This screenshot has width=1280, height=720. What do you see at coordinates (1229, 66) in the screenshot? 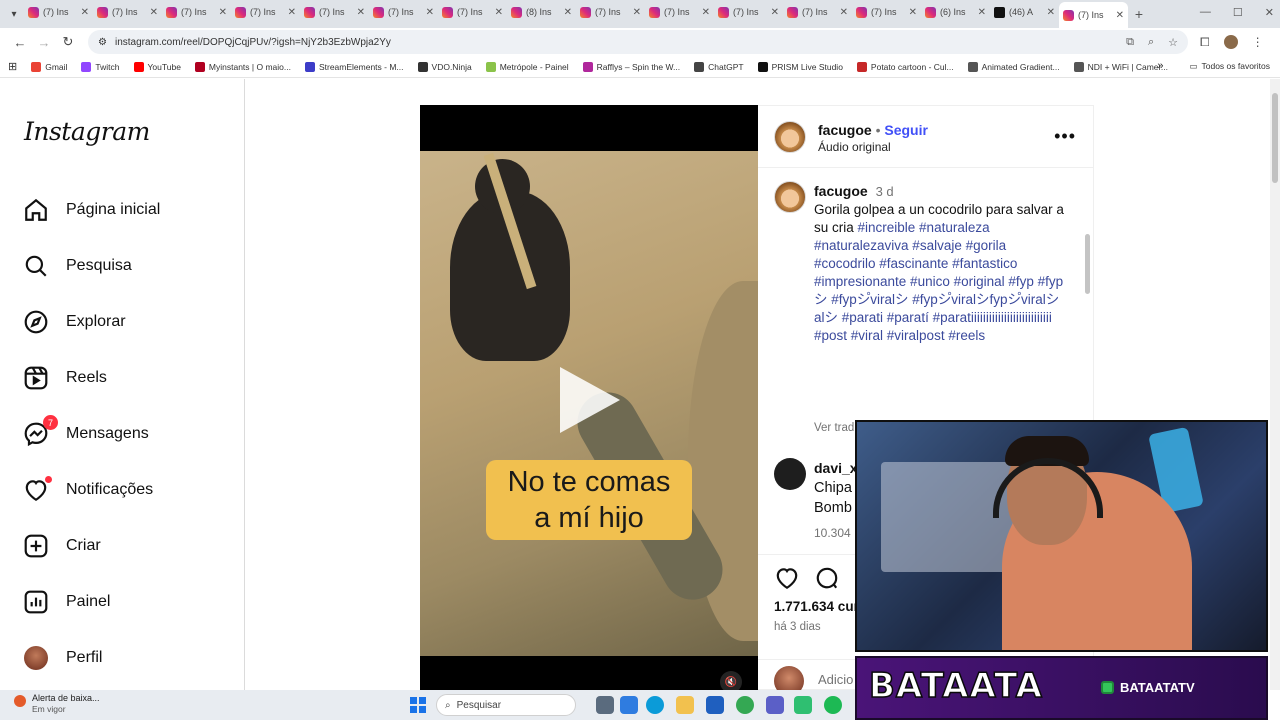
I see `all-bookmarks-folder: ▭ Todos os favoritos` at bounding box center [1229, 66].